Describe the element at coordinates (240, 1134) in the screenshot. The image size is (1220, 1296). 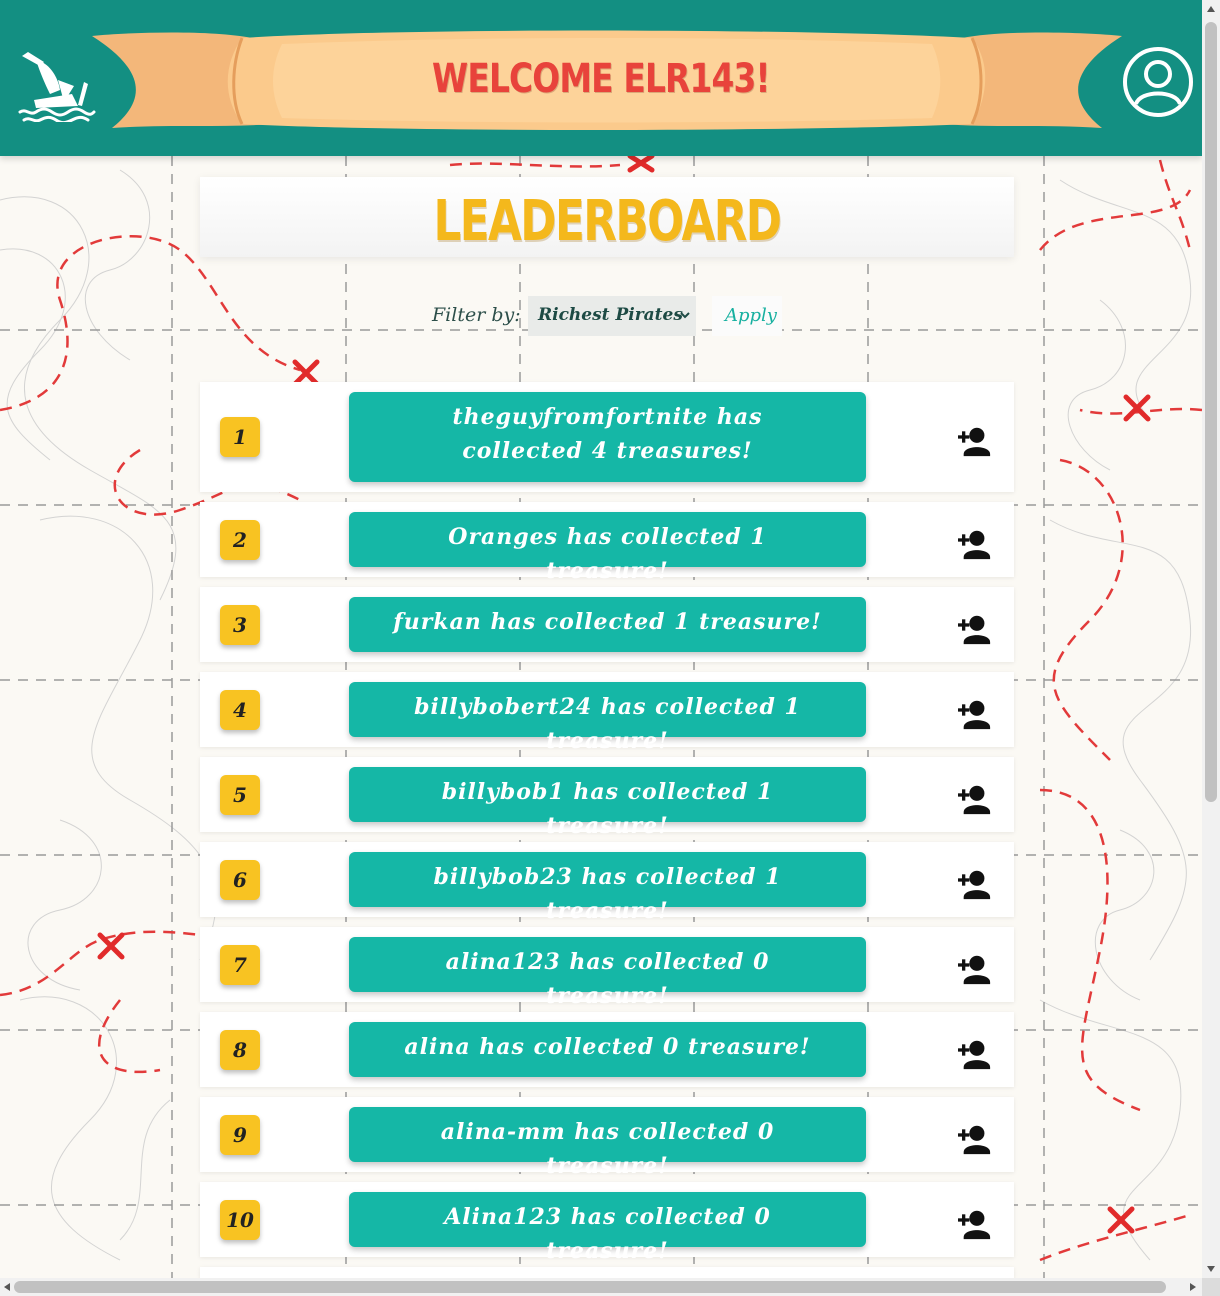
I see `rank-badge: 9` at that location.